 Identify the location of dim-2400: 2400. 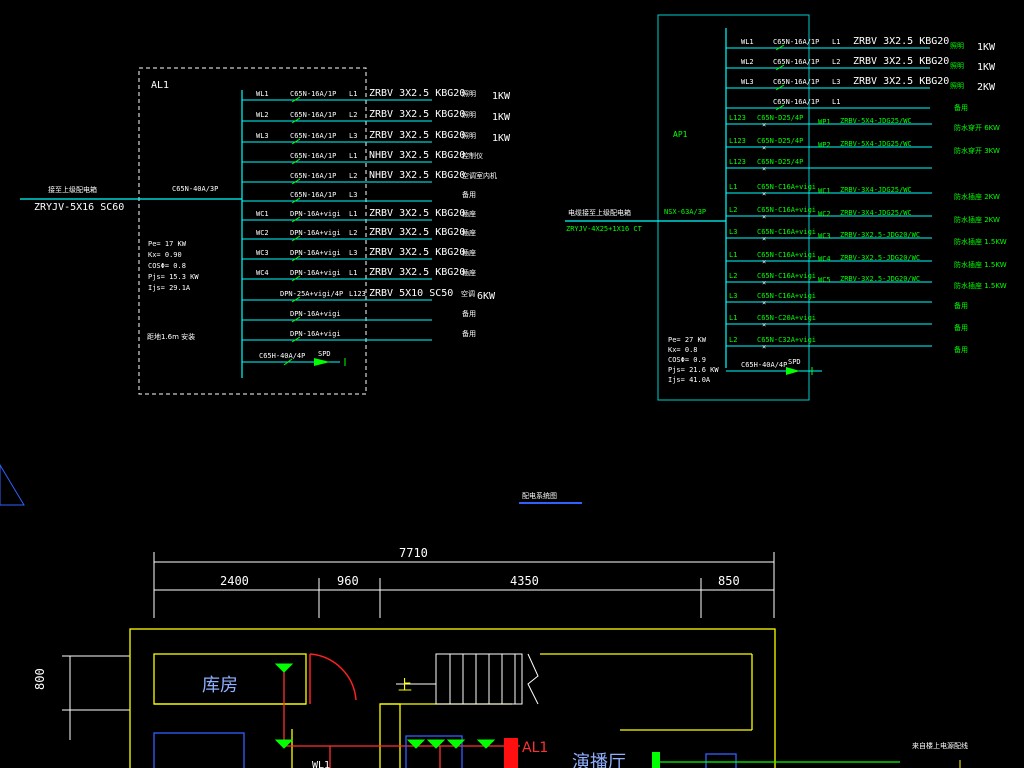
(234, 581).